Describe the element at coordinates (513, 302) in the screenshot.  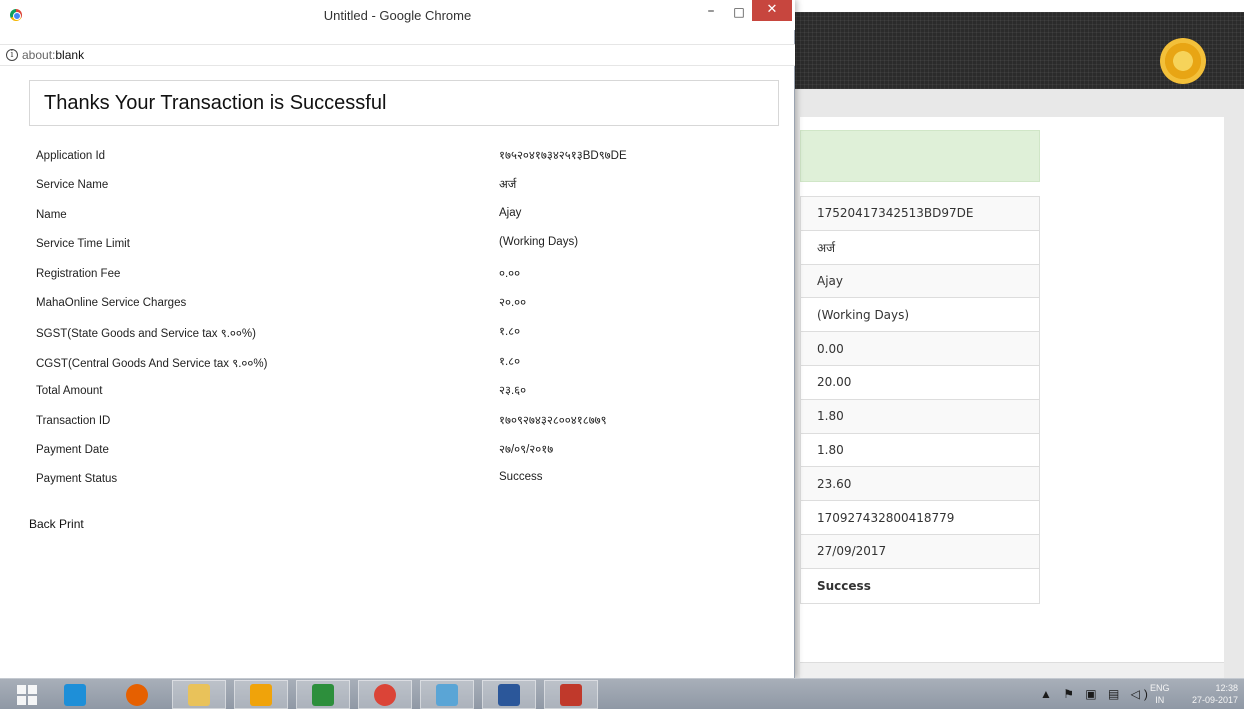
I see `detail-value: २०.००` at that location.